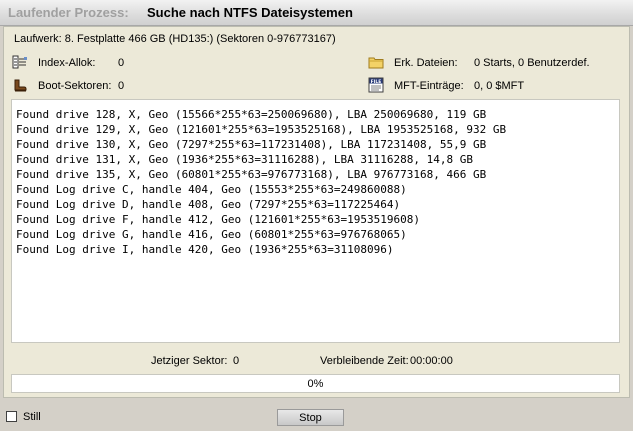 Image resolution: width=633 pixels, height=431 pixels. Describe the element at coordinates (20, 62) in the screenshot. I see `index-allocation-icon` at that location.